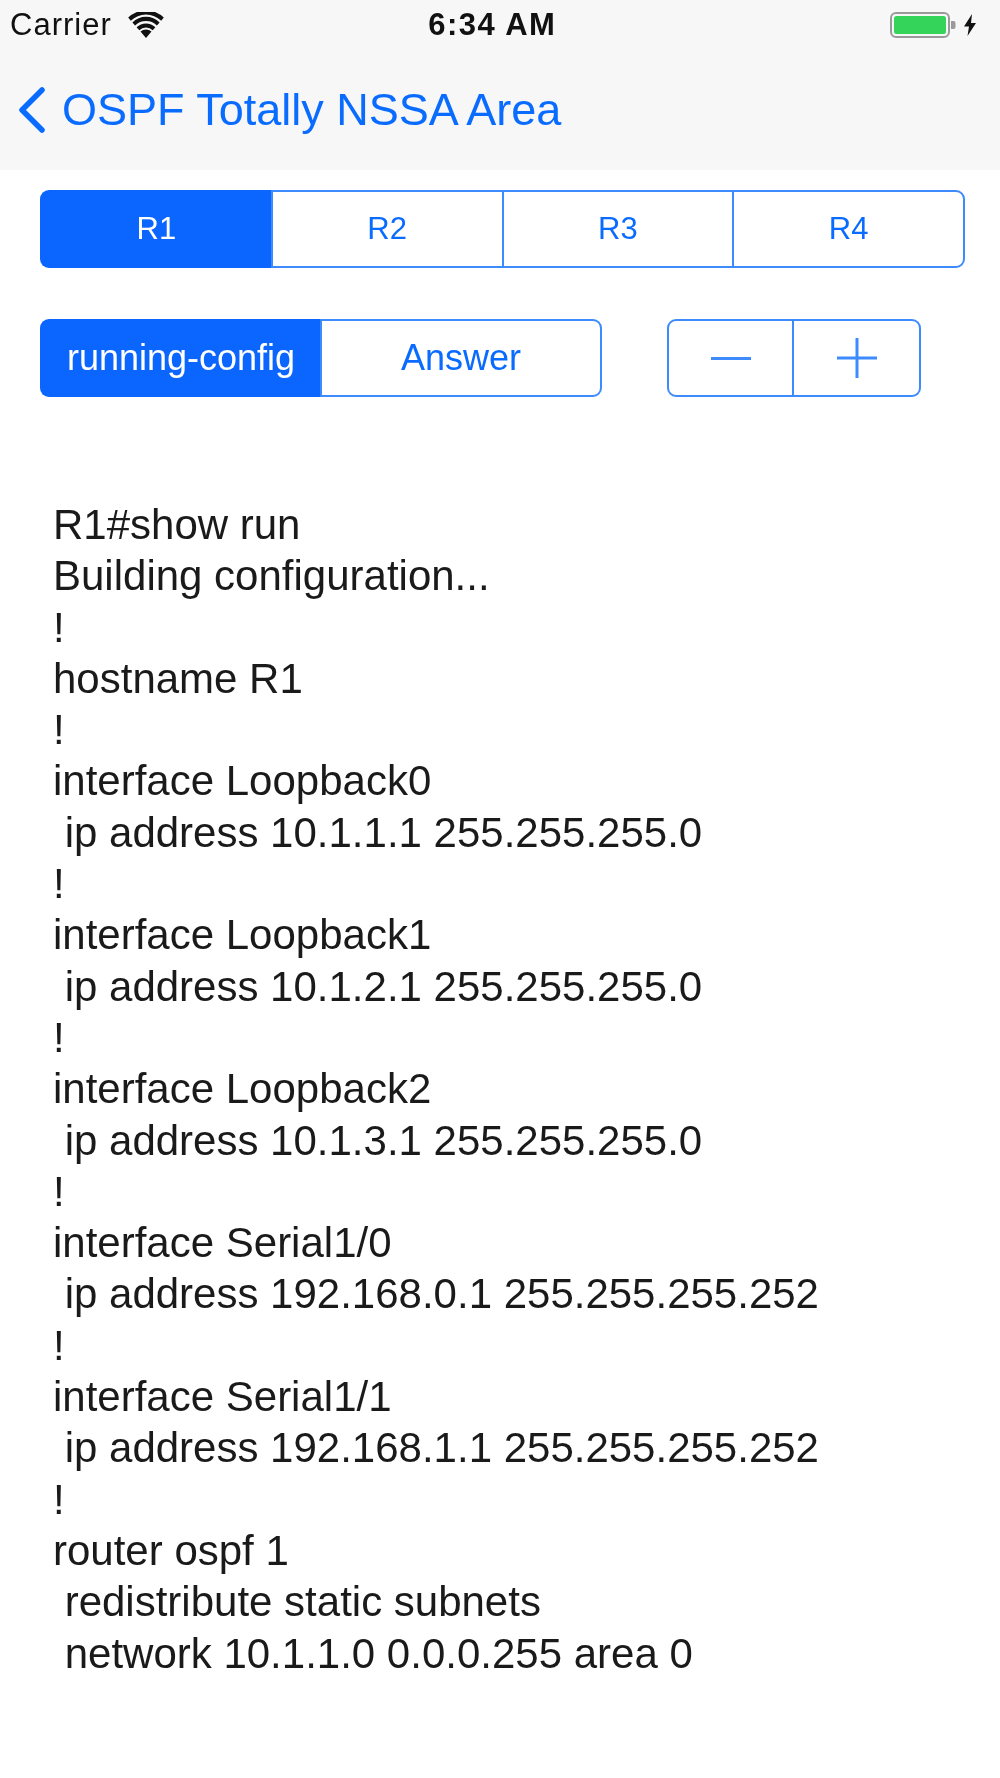 This screenshot has height=1778, width=1000. What do you see at coordinates (970, 25) in the screenshot?
I see `lightning-bolt-icon` at bounding box center [970, 25].